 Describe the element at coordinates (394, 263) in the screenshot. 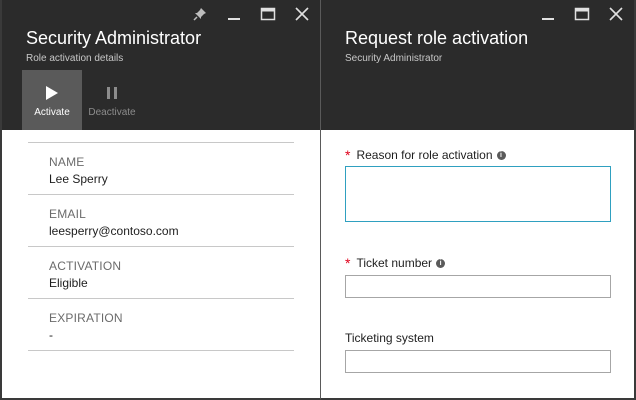

I see `ticket-number-label-text: Ticket number` at that location.